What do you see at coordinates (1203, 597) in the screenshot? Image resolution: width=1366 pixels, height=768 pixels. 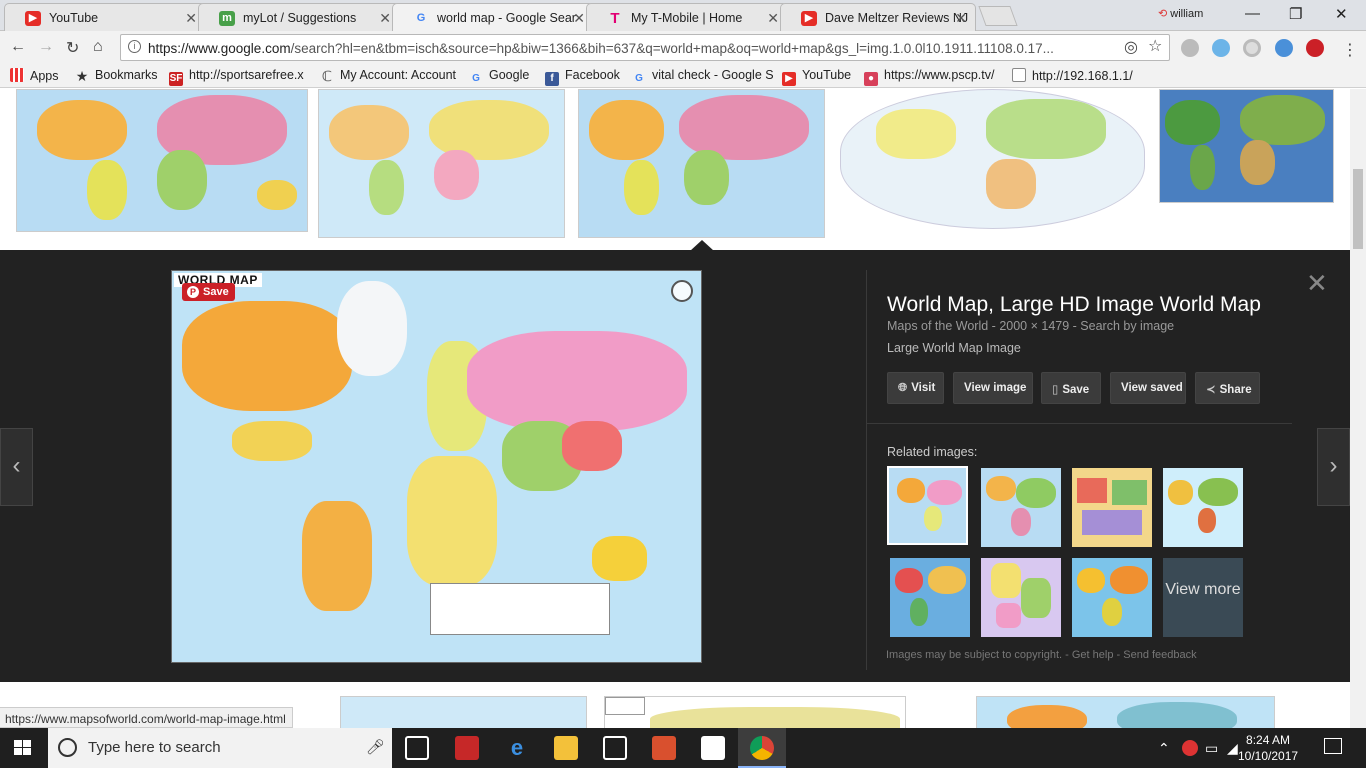 I see `view-more-button: View more` at bounding box center [1203, 597].